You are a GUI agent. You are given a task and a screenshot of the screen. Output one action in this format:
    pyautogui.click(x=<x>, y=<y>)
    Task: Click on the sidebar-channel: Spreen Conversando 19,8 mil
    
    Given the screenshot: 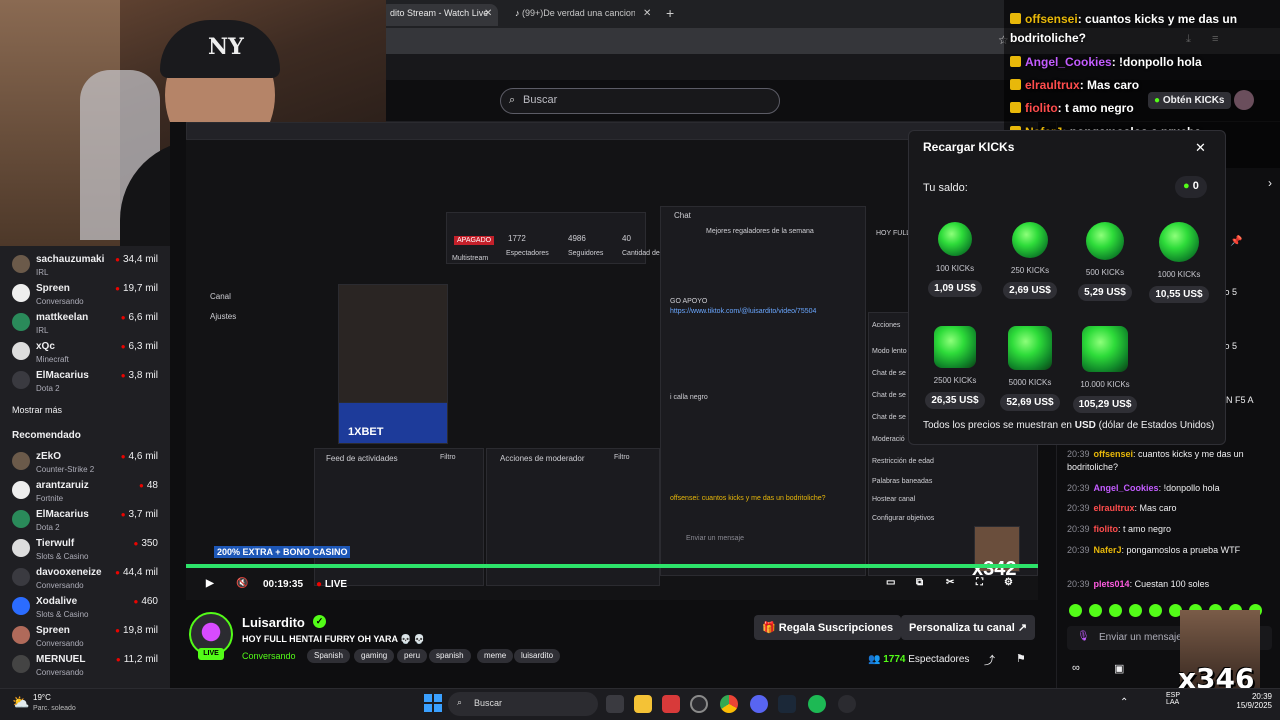 What is the action you would take?
    pyautogui.click(x=85, y=637)
    